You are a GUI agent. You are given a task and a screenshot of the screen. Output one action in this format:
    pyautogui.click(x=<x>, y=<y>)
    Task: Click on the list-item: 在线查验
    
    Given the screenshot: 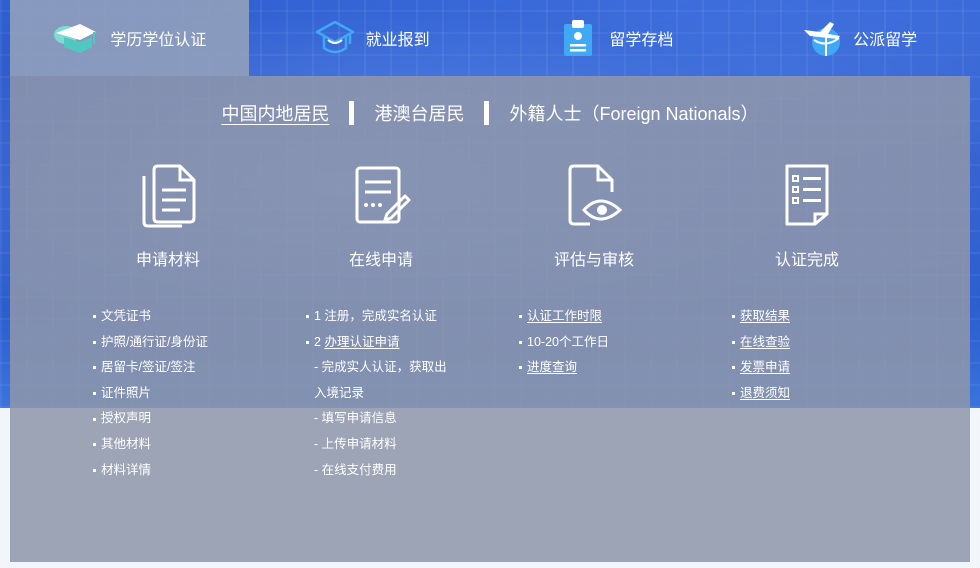 What is the action you would take?
    pyautogui.click(x=761, y=343)
    